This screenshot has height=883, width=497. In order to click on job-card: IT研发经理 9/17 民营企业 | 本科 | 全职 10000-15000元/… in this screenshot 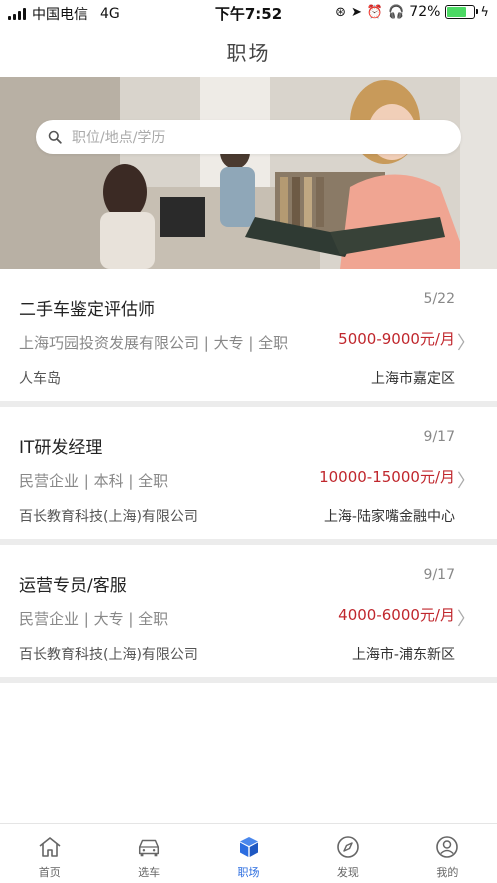, I will do `click(248, 473)`.